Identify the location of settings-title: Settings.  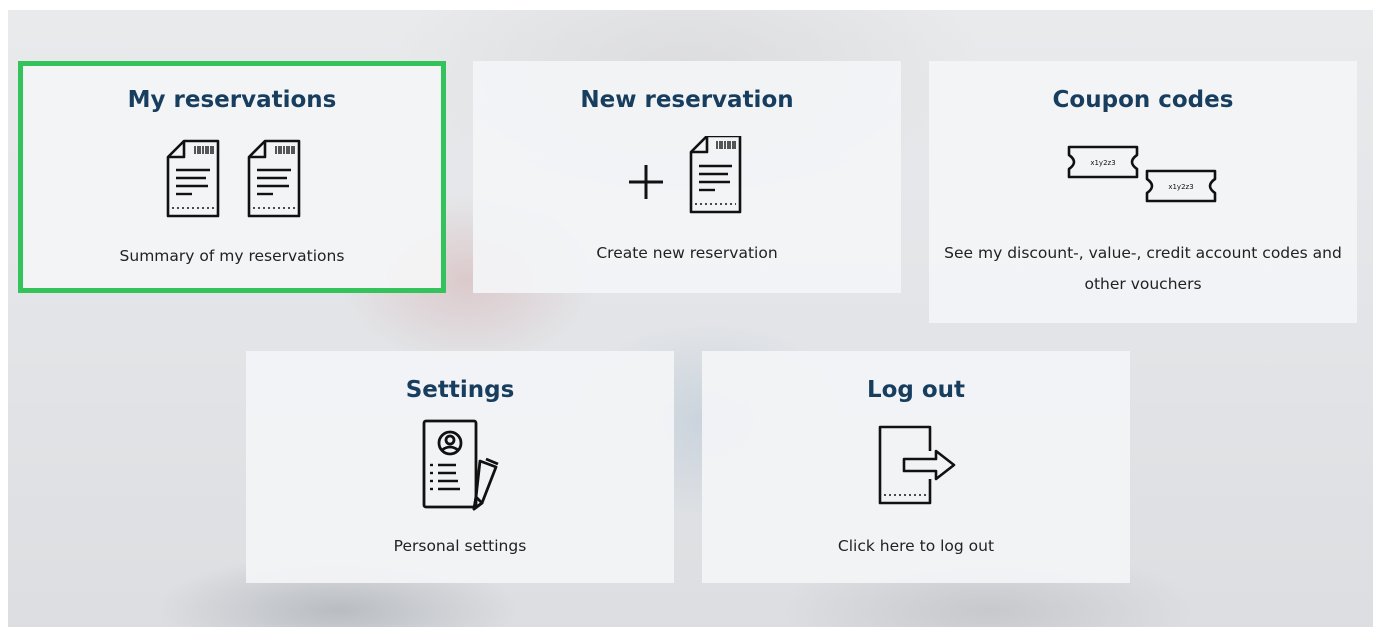
(460, 390).